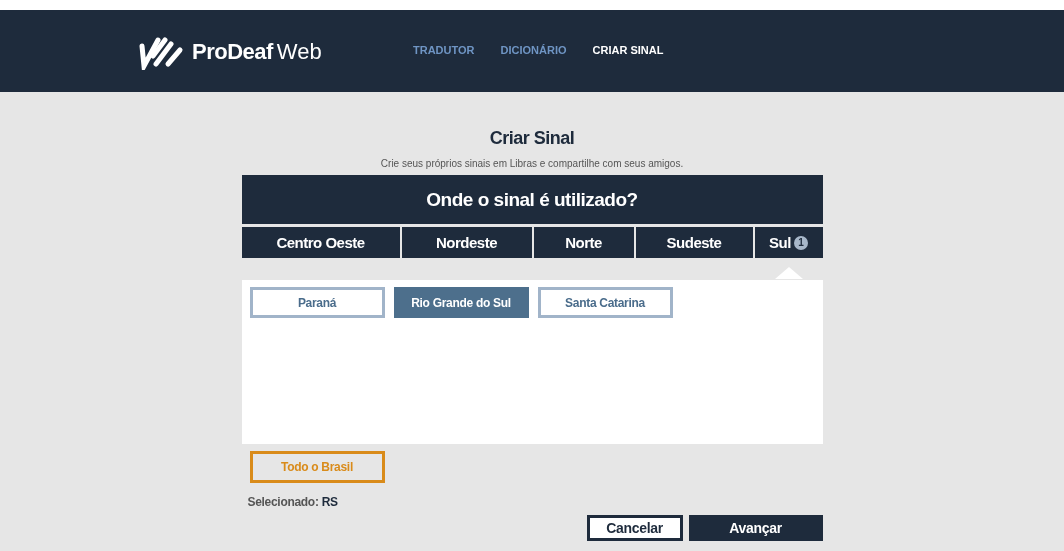 This screenshot has height=551, width=1064. I want to click on cancel-button: Cancelar, so click(634, 528).